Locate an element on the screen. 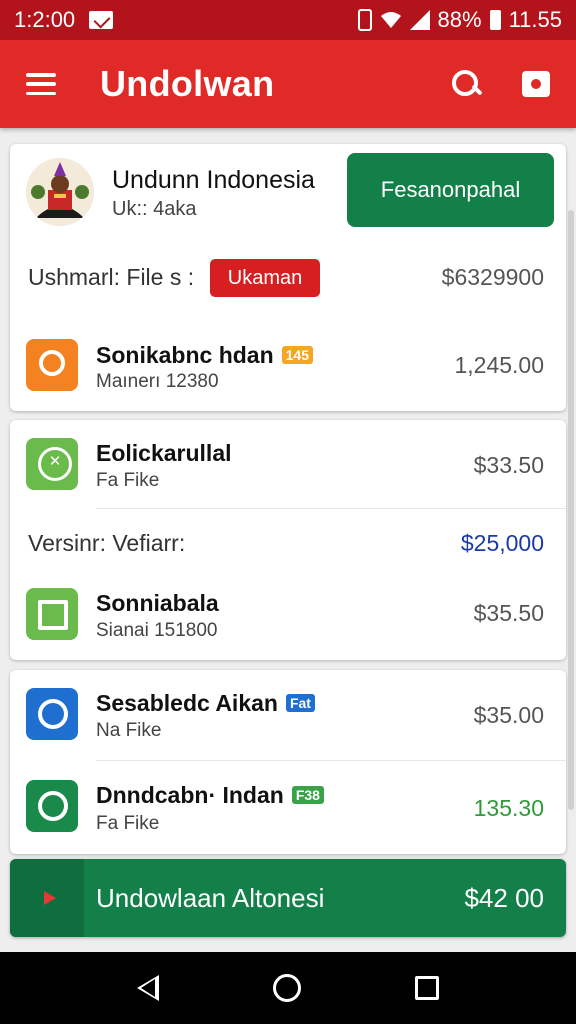 The height and width of the screenshot is (1024, 576). search-app-icon is located at coordinates (52, 365).